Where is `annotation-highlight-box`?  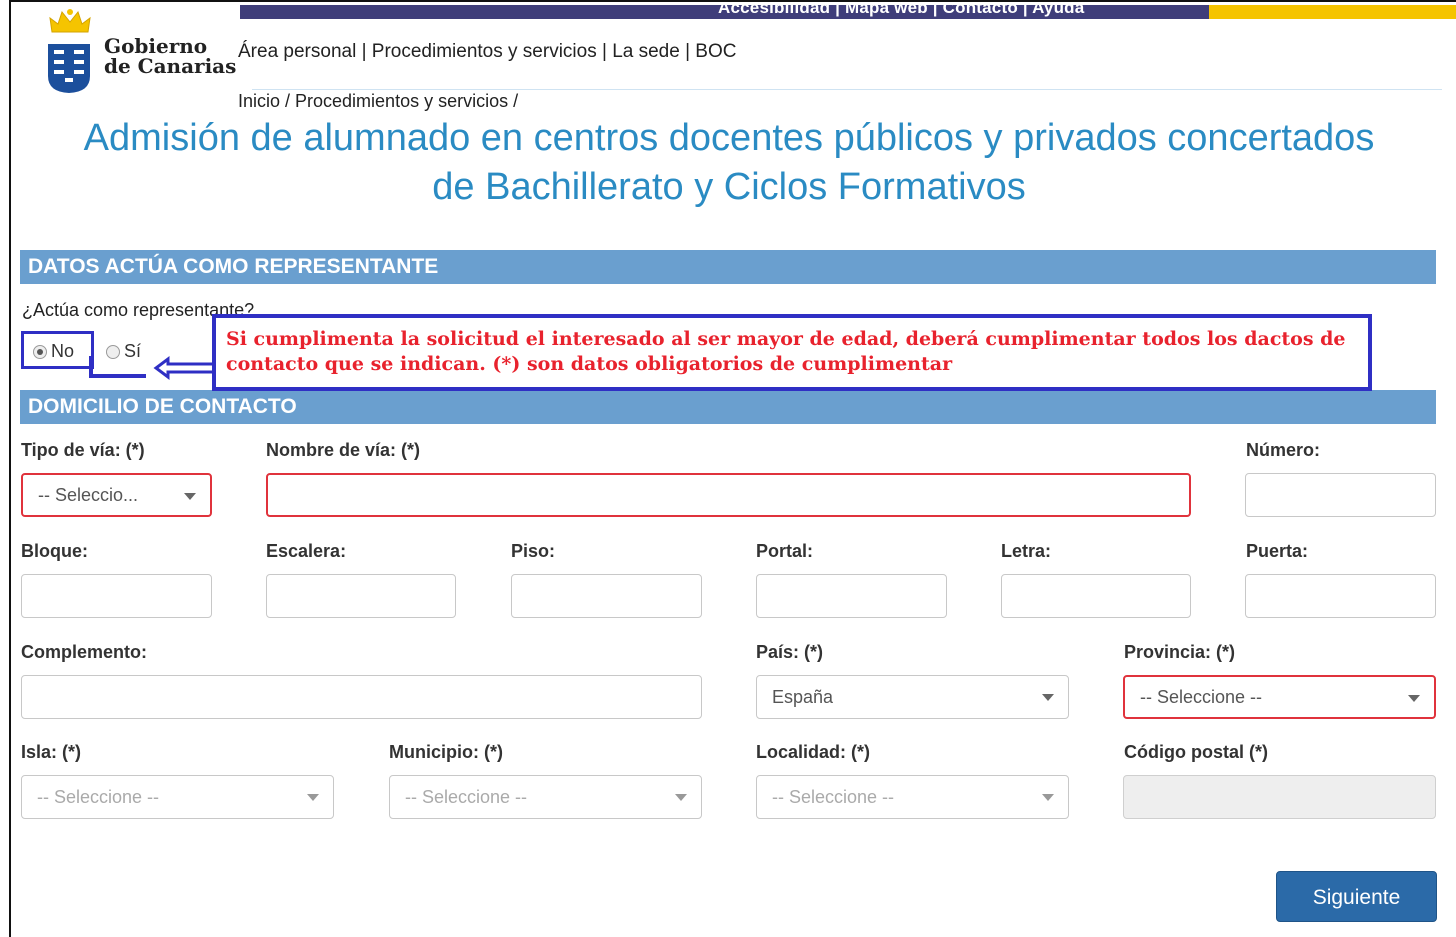 annotation-highlight-box is located at coordinates (57, 350).